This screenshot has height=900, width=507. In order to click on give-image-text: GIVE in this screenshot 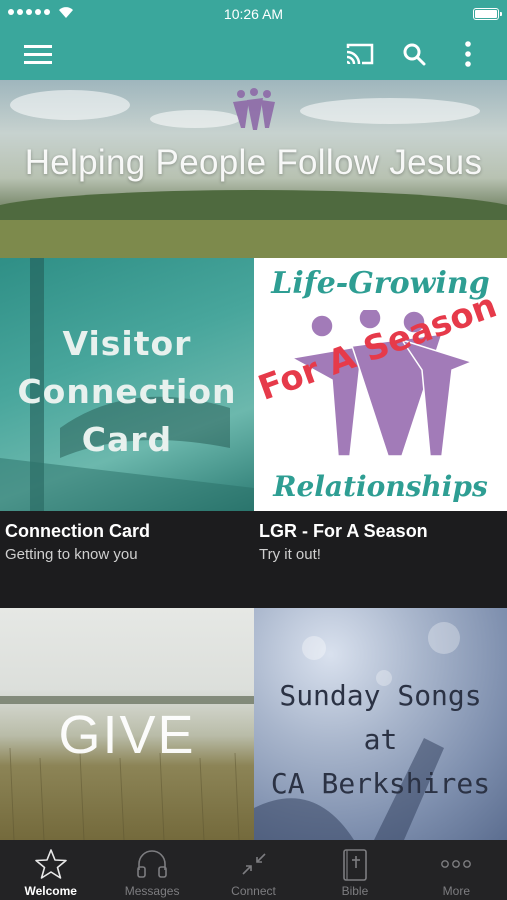, I will do `click(127, 735)`.